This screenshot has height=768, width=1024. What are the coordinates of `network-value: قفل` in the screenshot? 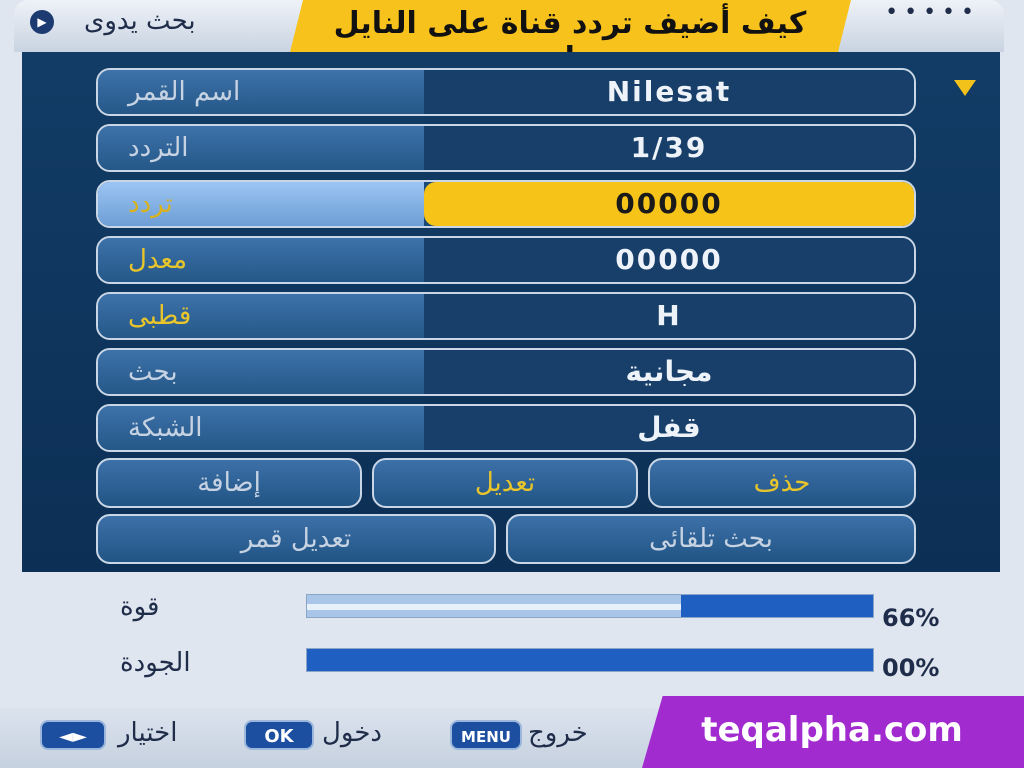 It's located at (669, 428).